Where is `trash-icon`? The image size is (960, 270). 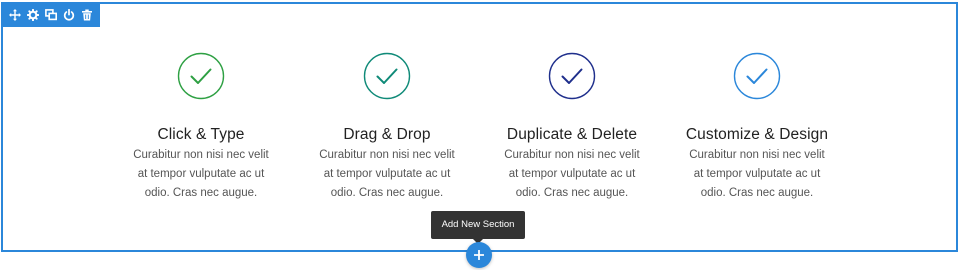
trash-icon is located at coordinates (86, 14).